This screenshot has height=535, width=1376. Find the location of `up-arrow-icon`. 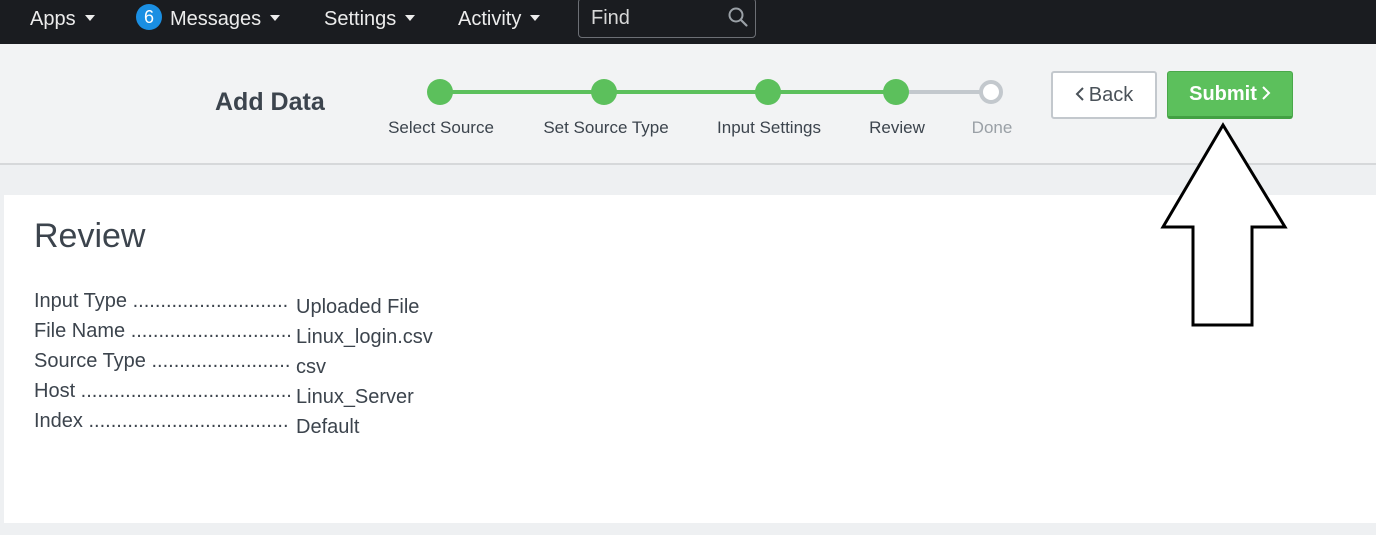

up-arrow-icon is located at coordinates (1224, 224).